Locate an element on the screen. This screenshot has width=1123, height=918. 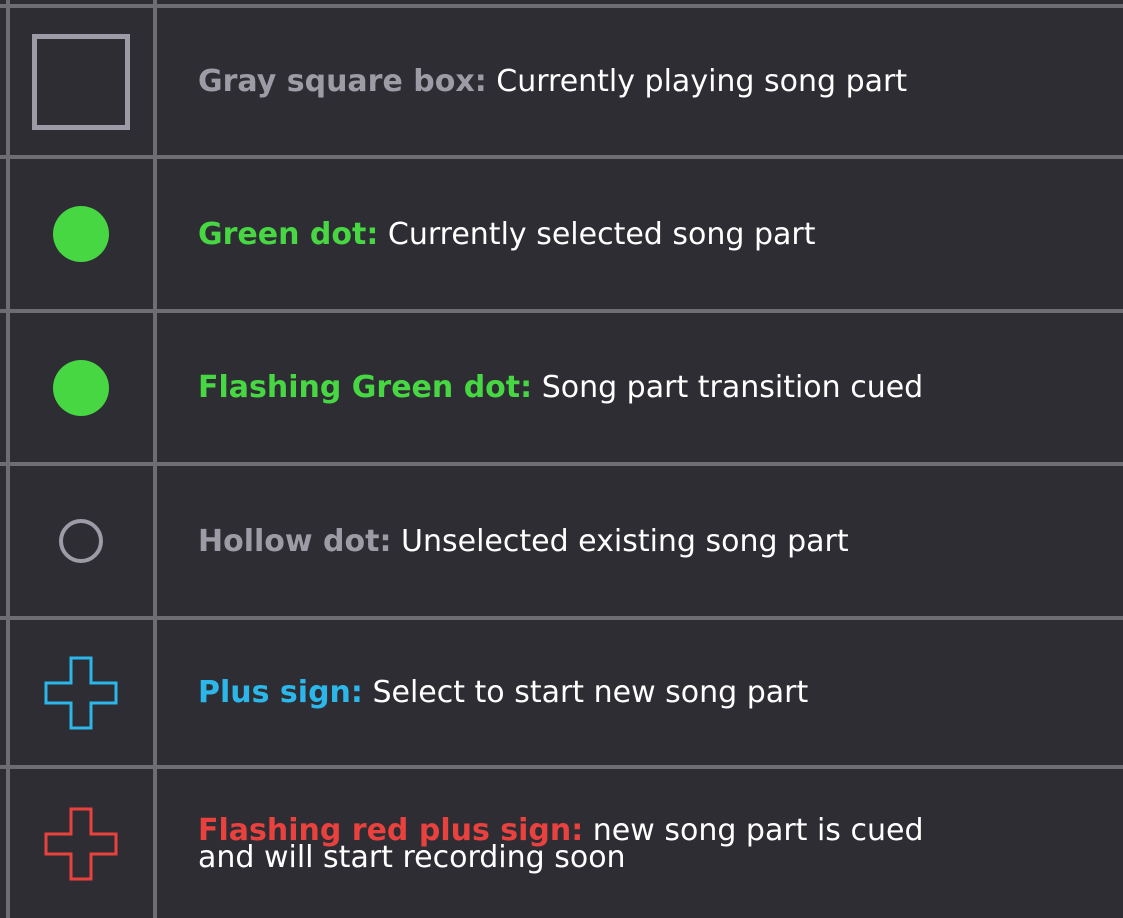
hollow-dot-icon is located at coordinates (81, 541).